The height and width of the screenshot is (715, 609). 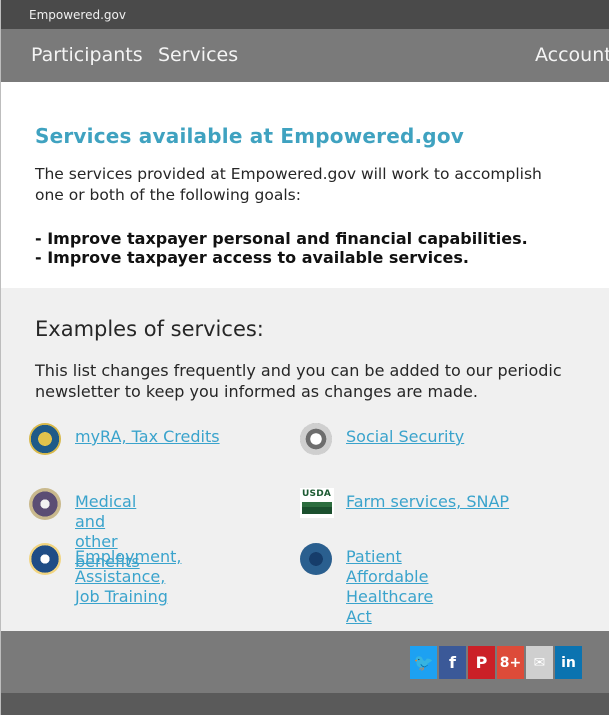 What do you see at coordinates (427, 502) in the screenshot?
I see `service-link-farm: Farm services, SNAP` at bounding box center [427, 502].